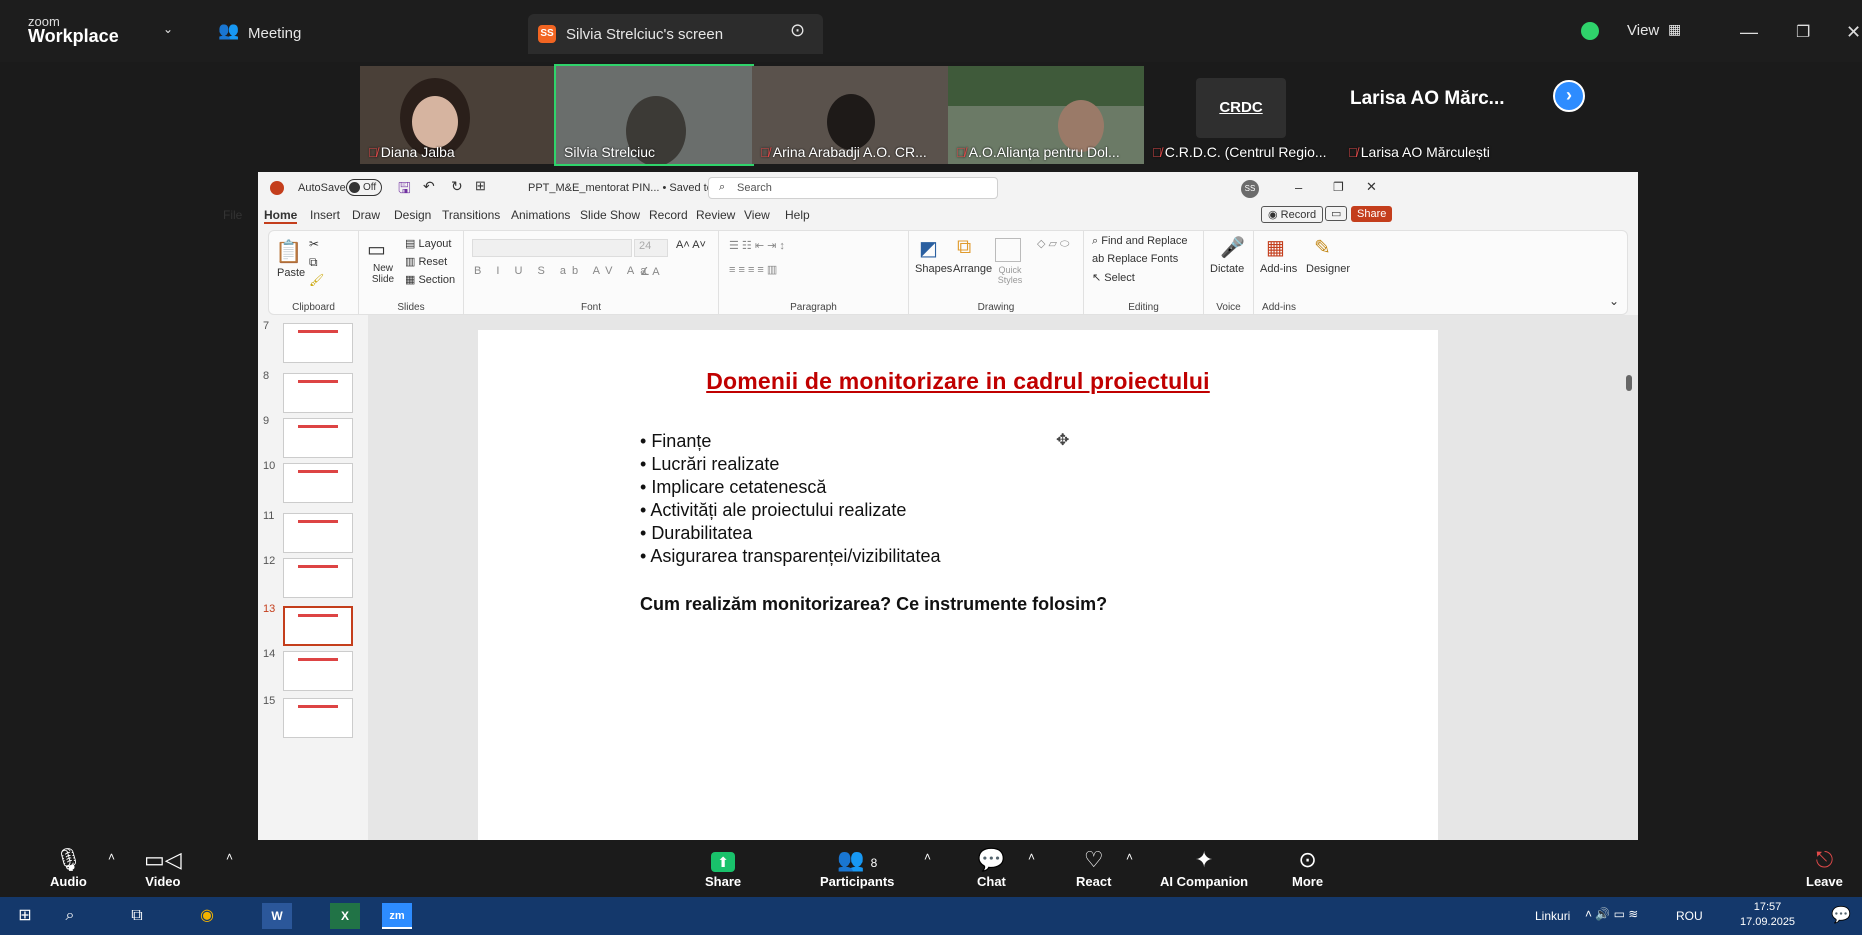 The height and width of the screenshot is (935, 1862). I want to click on search-box: ⌕ Search, so click(853, 188).